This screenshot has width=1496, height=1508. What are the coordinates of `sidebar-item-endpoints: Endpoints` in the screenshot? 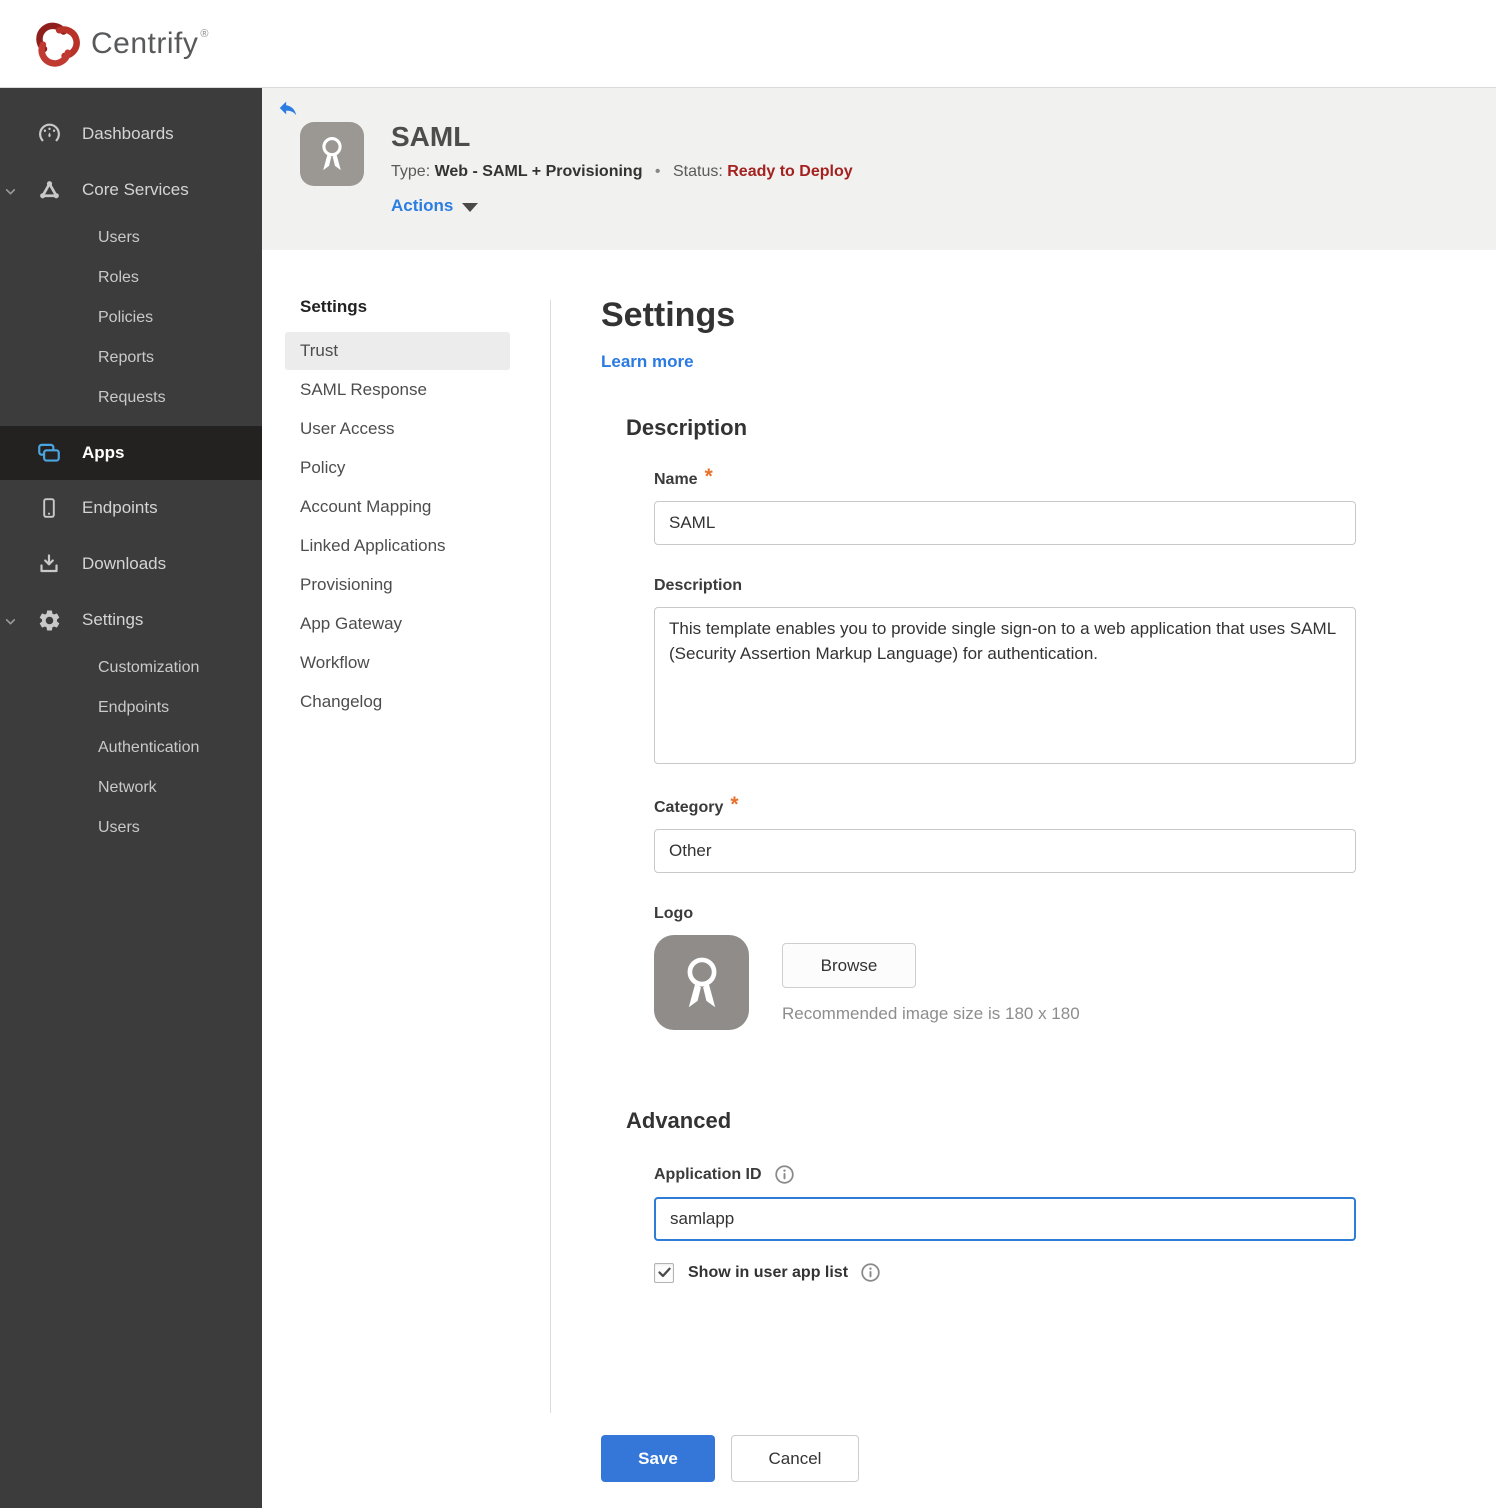 It's located at (131, 508).